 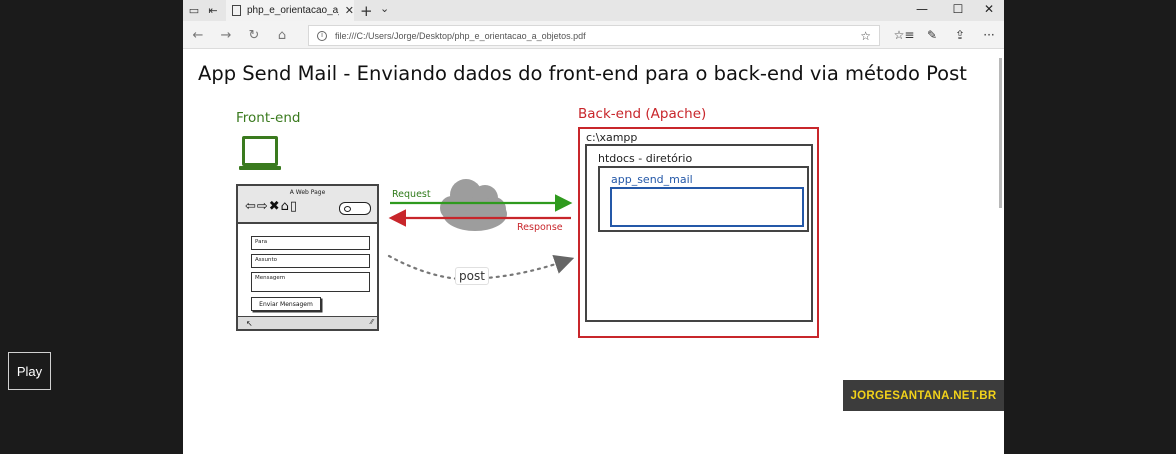 What do you see at coordinates (286, 304) in the screenshot?
I see `enviar-mensagem-button: Enviar Mensagem` at bounding box center [286, 304].